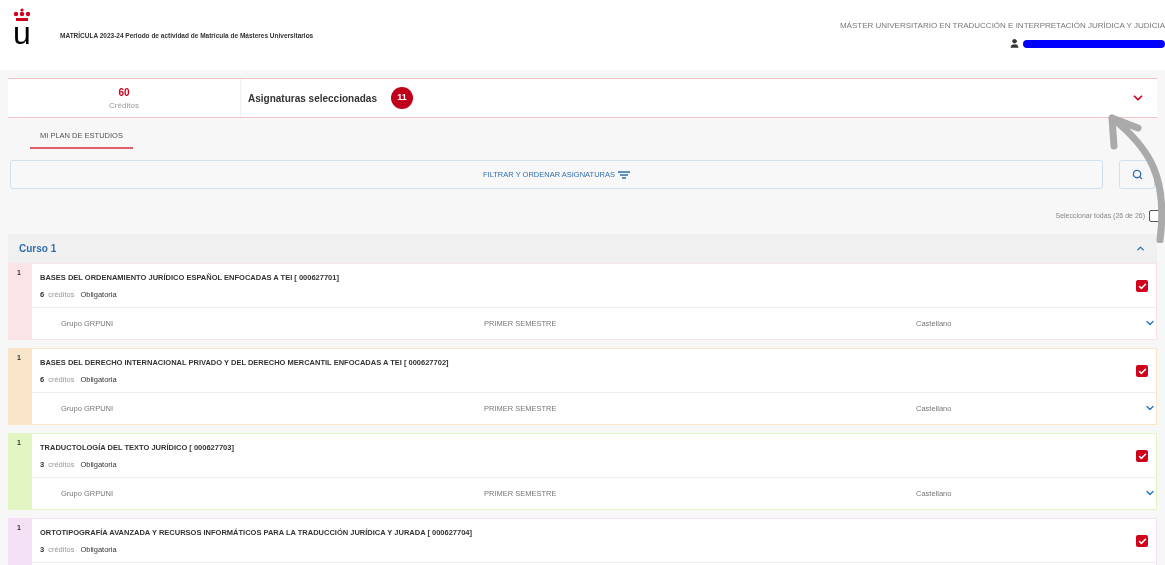  What do you see at coordinates (401, 98) in the screenshot?
I see `count-badge: 11` at bounding box center [401, 98].